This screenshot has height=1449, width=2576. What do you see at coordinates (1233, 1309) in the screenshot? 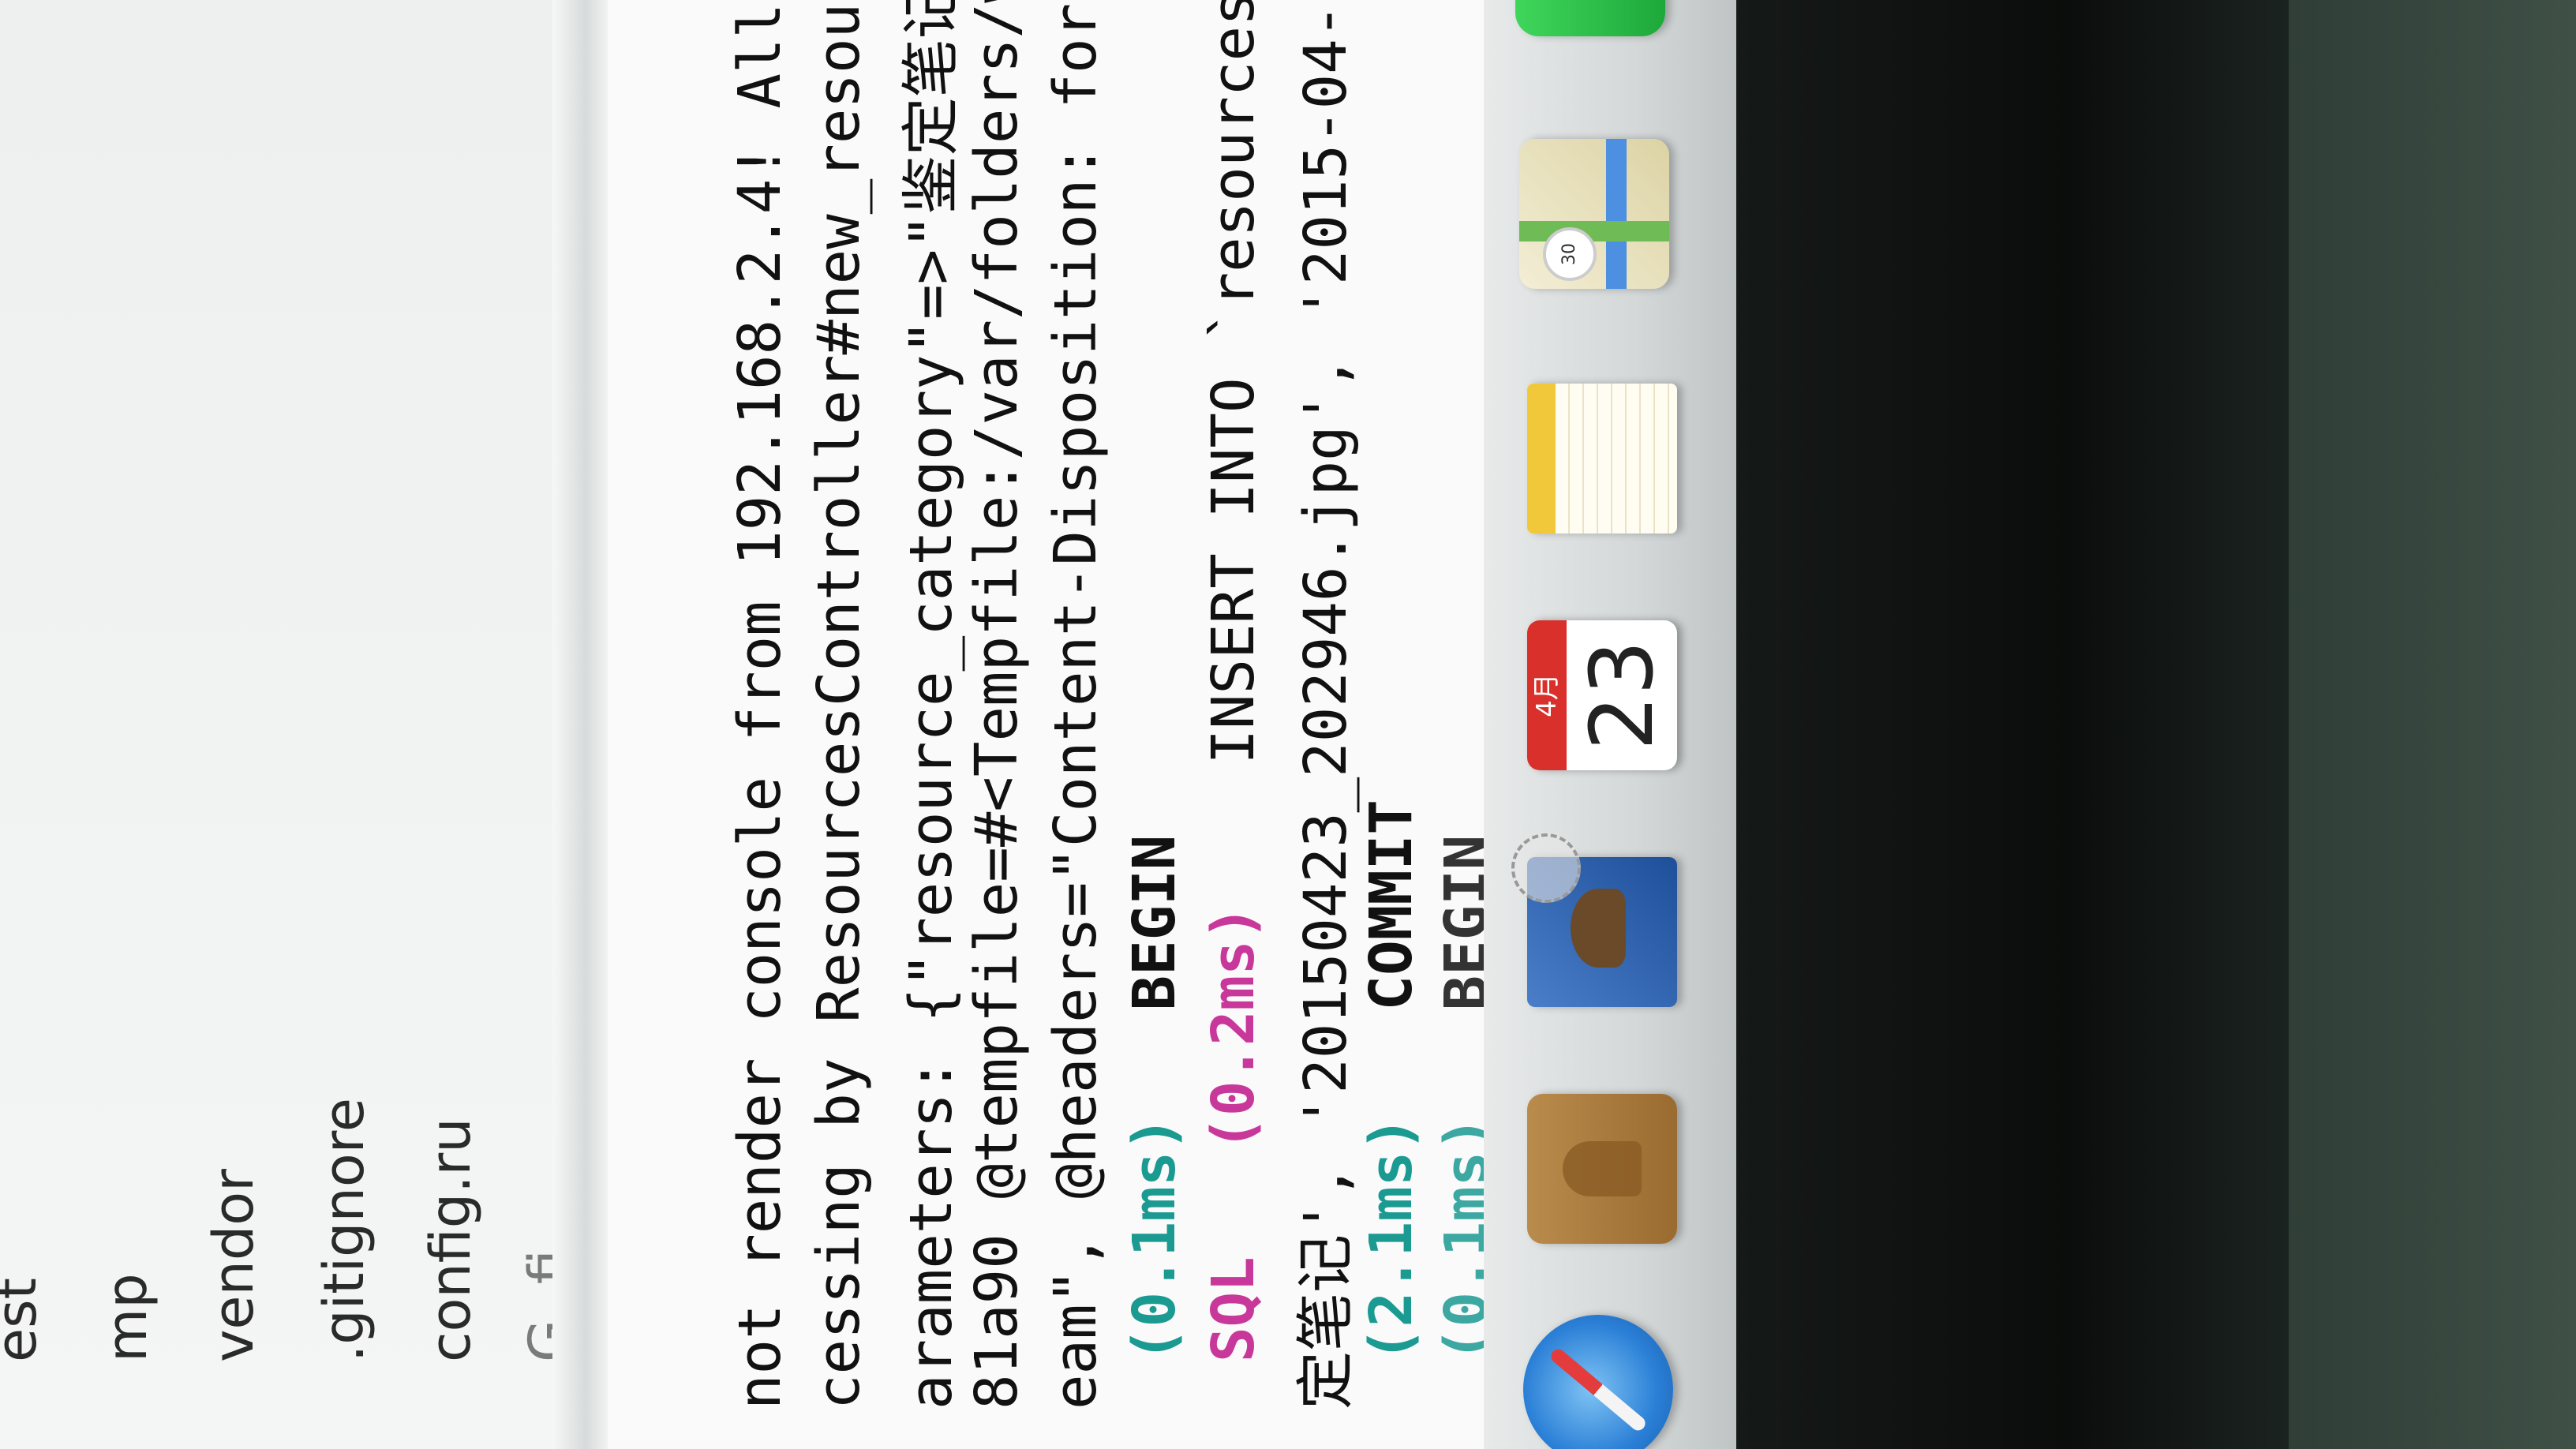
I see `log-sql-label: SQL` at bounding box center [1233, 1309].